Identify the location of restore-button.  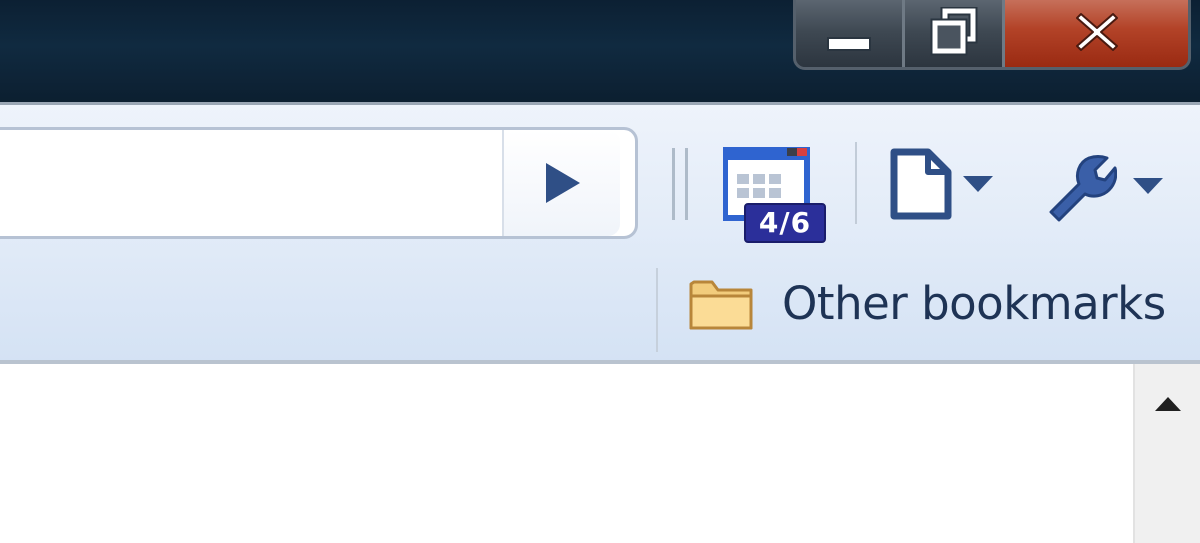
(955, 33).